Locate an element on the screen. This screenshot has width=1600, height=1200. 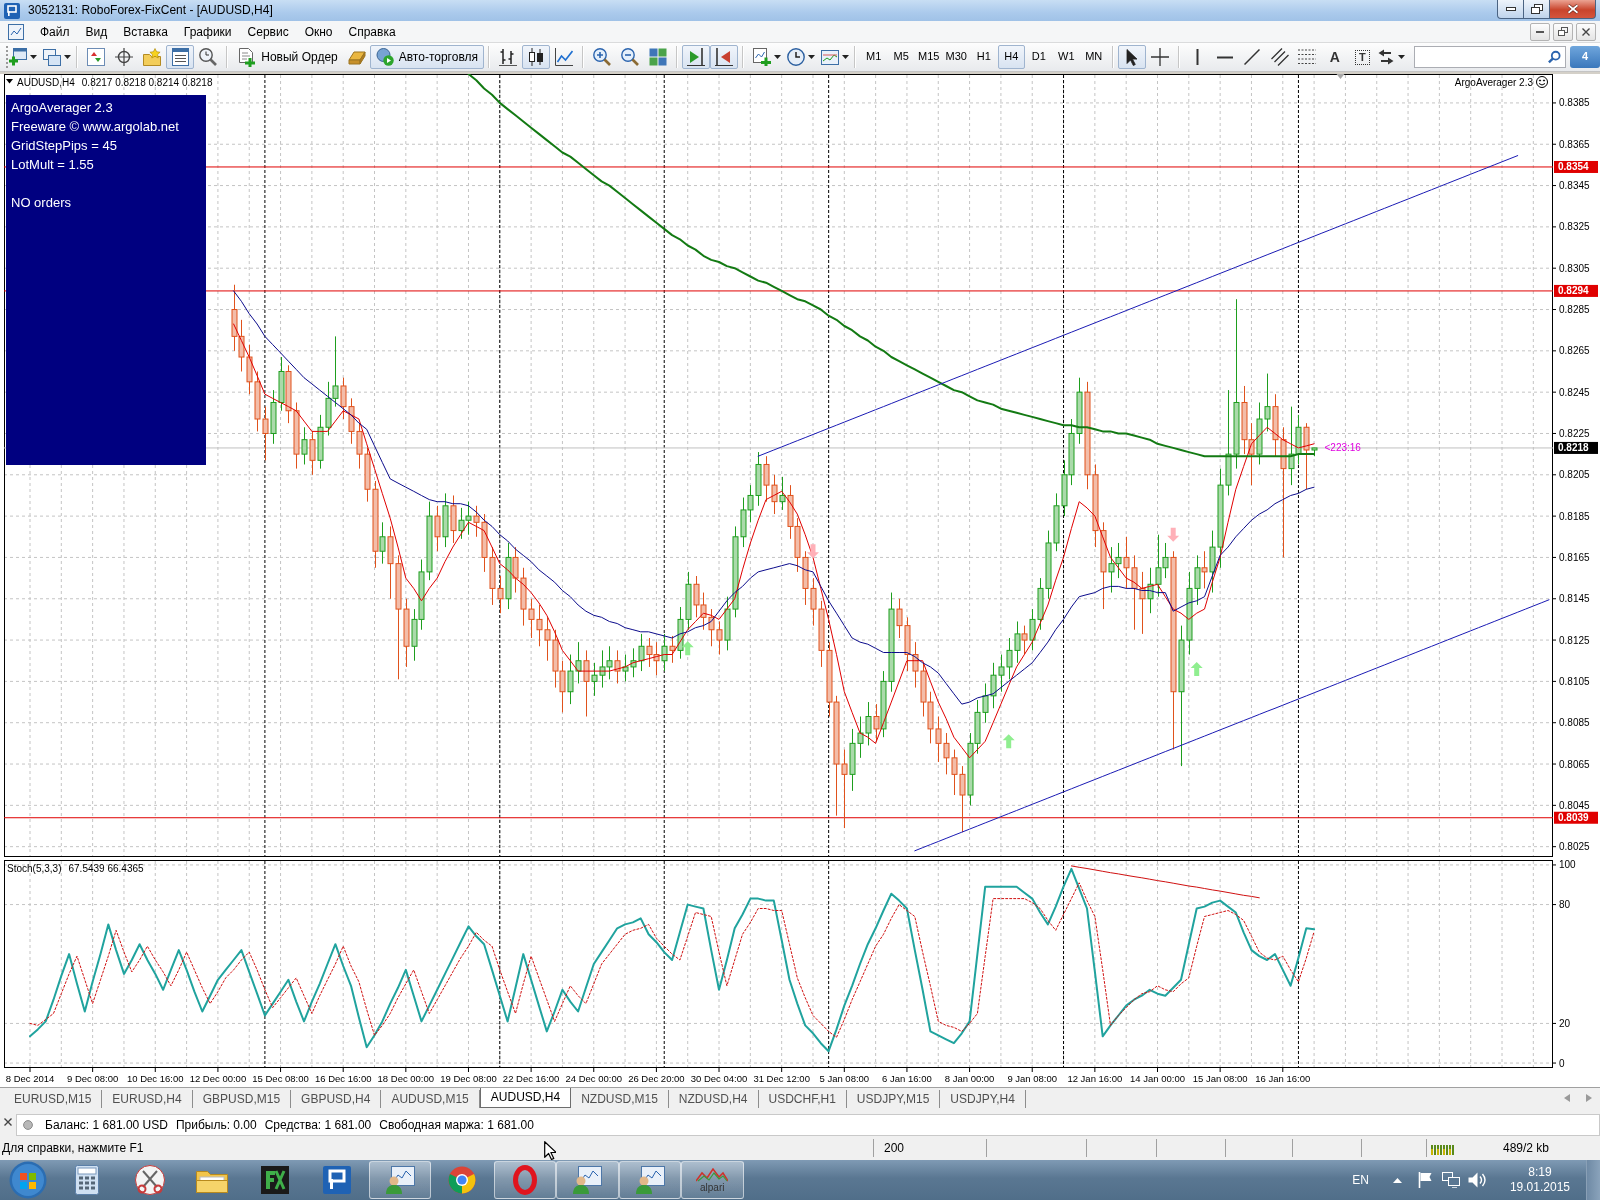
menu-item: Вставка is located at coordinates (145, 31).